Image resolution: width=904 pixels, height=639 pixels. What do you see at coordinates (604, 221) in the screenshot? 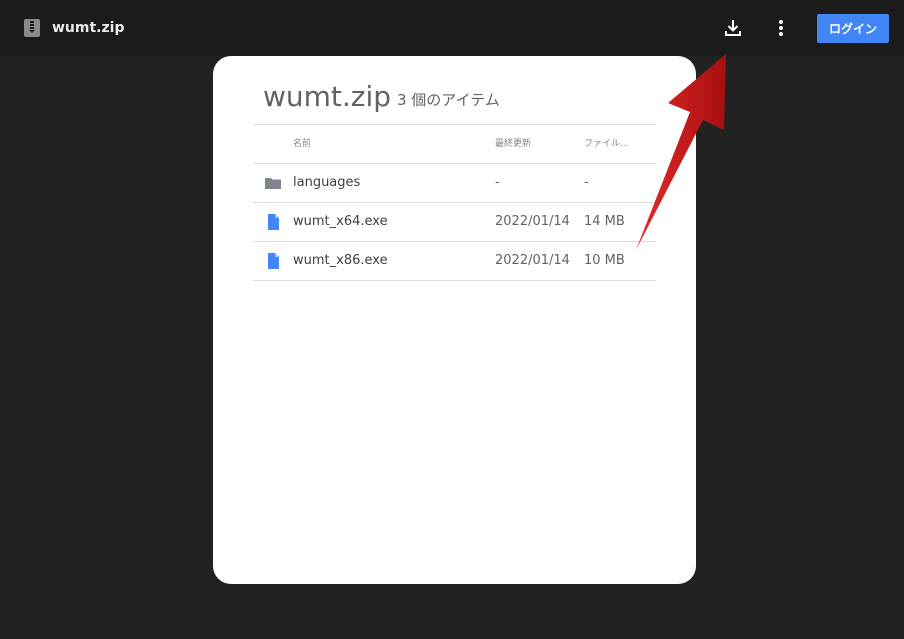
I see `file-size: 14 MB` at bounding box center [604, 221].